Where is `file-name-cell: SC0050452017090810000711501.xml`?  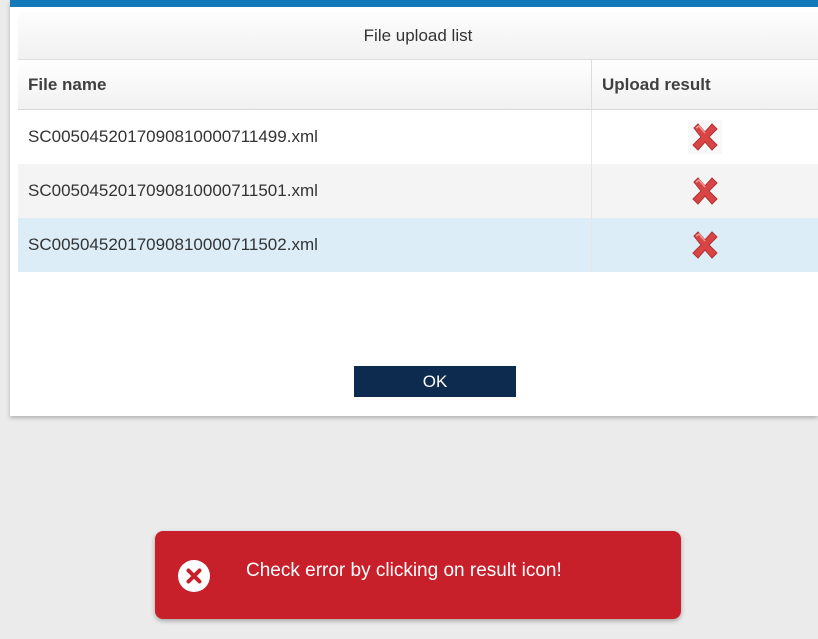 file-name-cell: SC0050452017090810000711501.xml is located at coordinates (305, 191).